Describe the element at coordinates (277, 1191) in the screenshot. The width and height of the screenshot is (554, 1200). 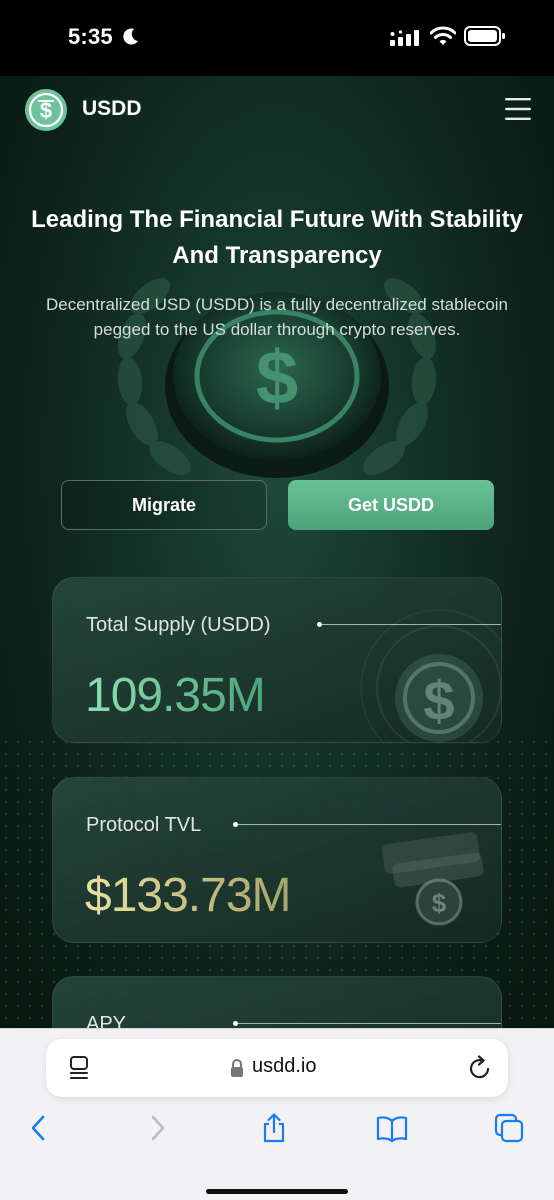
I see `home-indicator` at that location.